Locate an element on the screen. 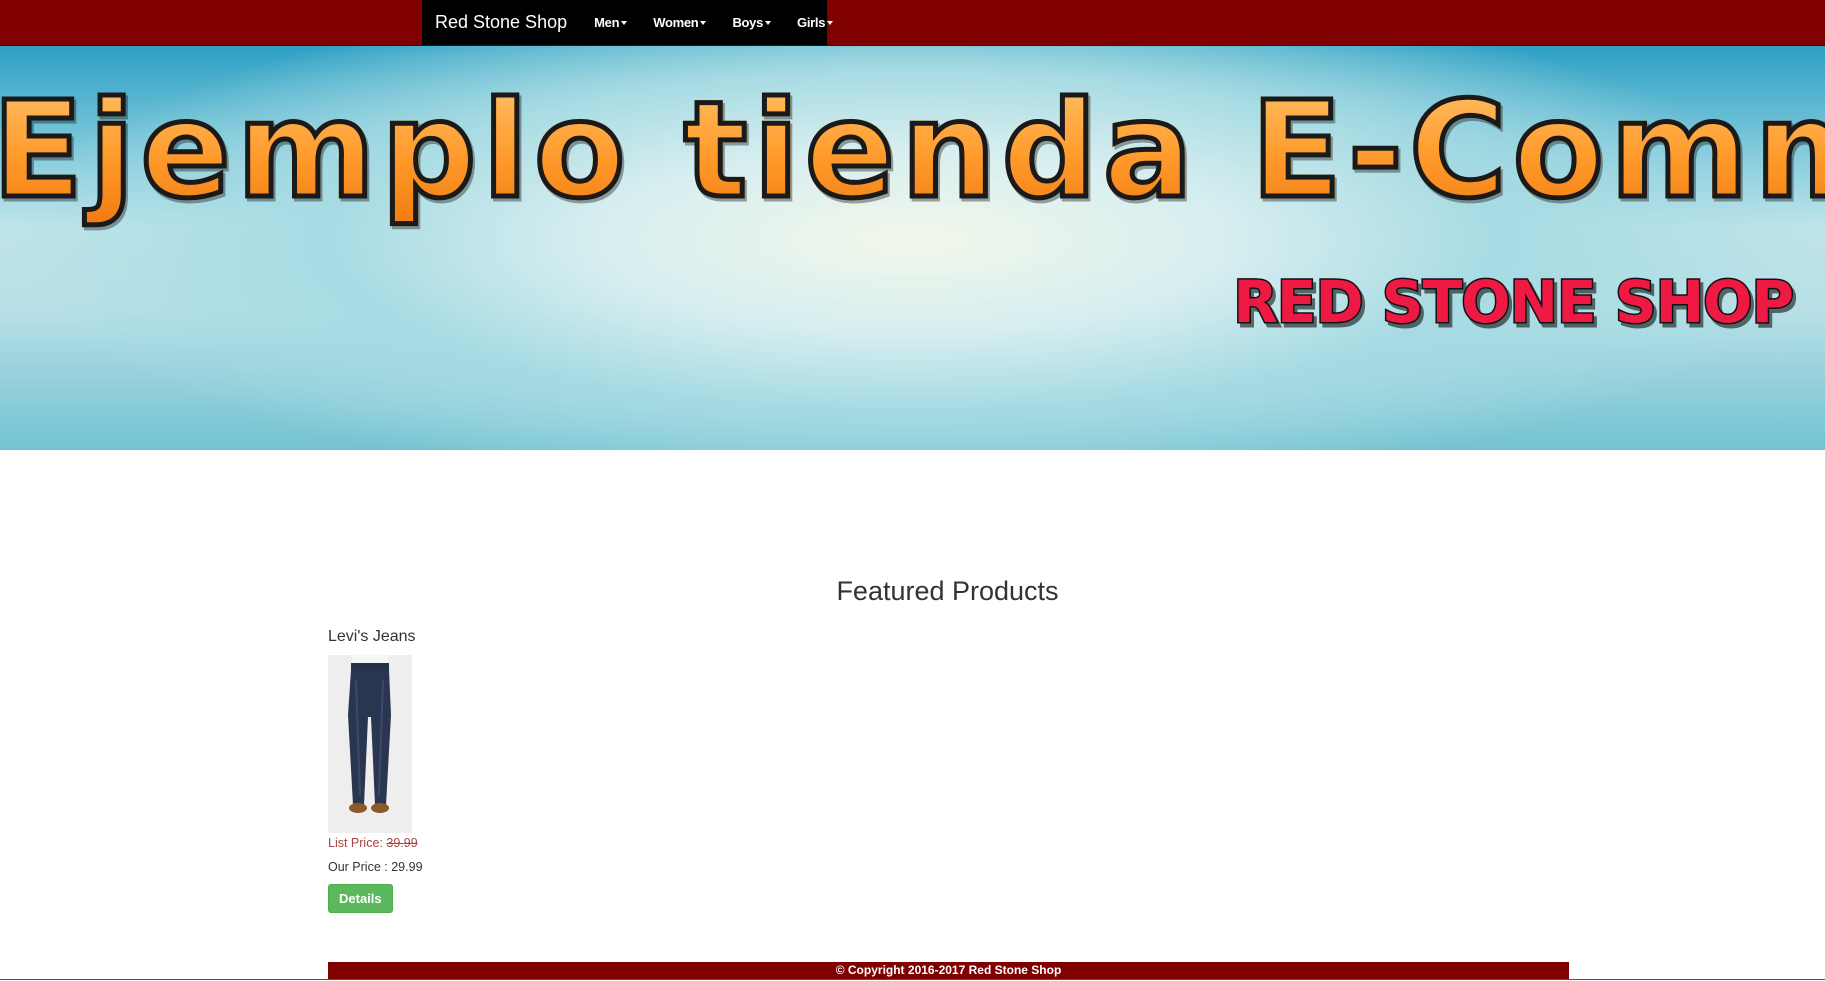  nav-item-men: Men is located at coordinates (611, 22).